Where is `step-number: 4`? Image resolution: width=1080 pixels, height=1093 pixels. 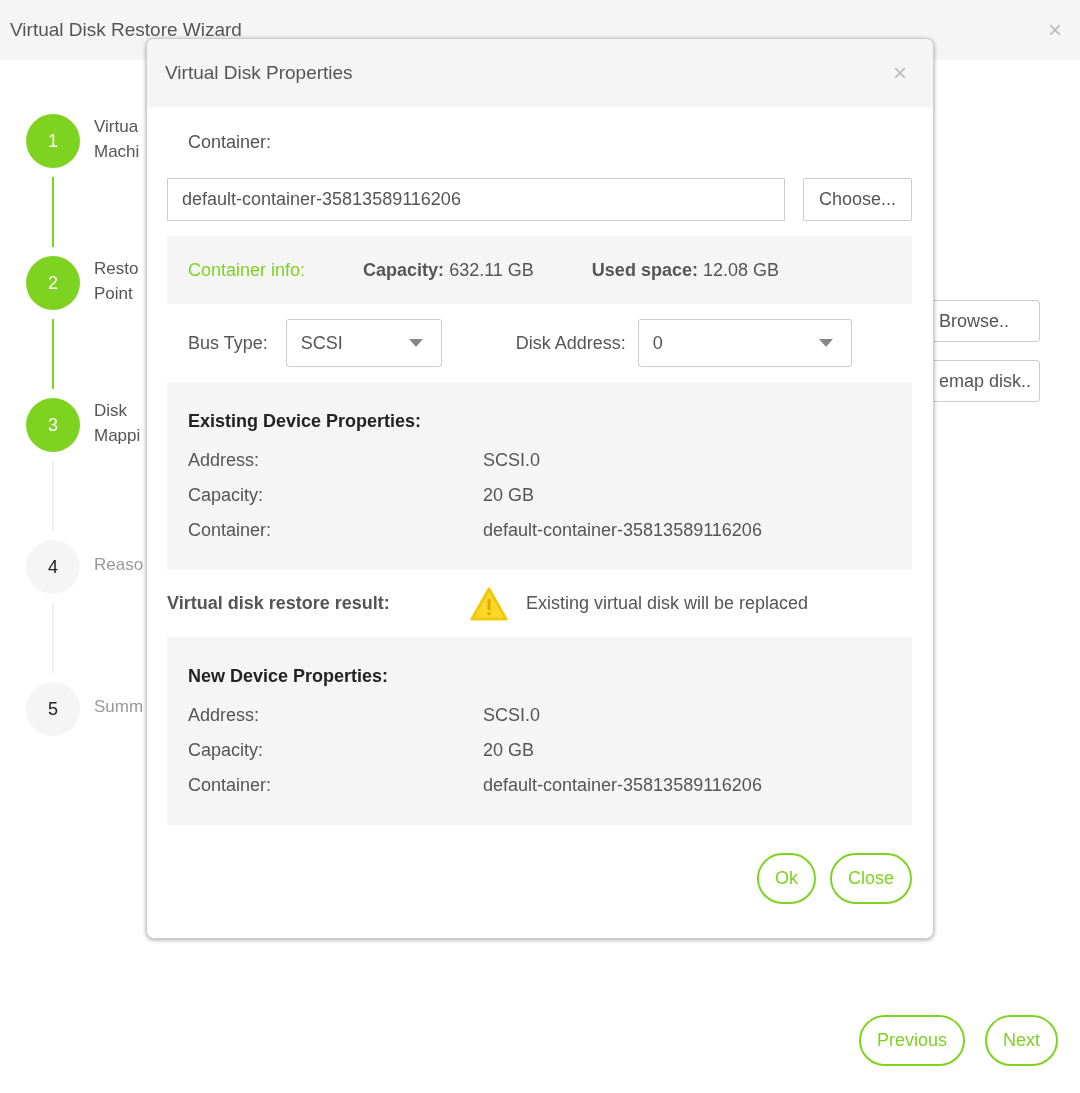 step-number: 4 is located at coordinates (53, 567).